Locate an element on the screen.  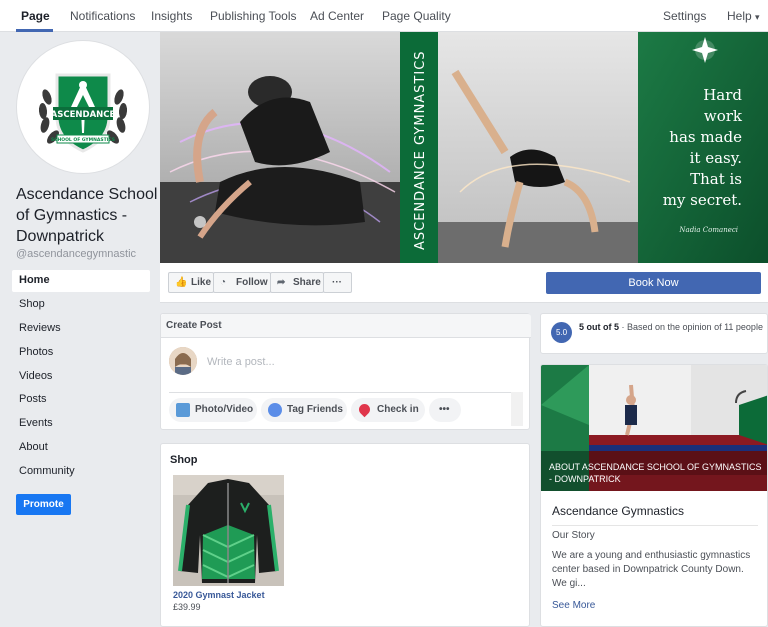
rss-icon: ◔ is located at coordinates (223, 282).